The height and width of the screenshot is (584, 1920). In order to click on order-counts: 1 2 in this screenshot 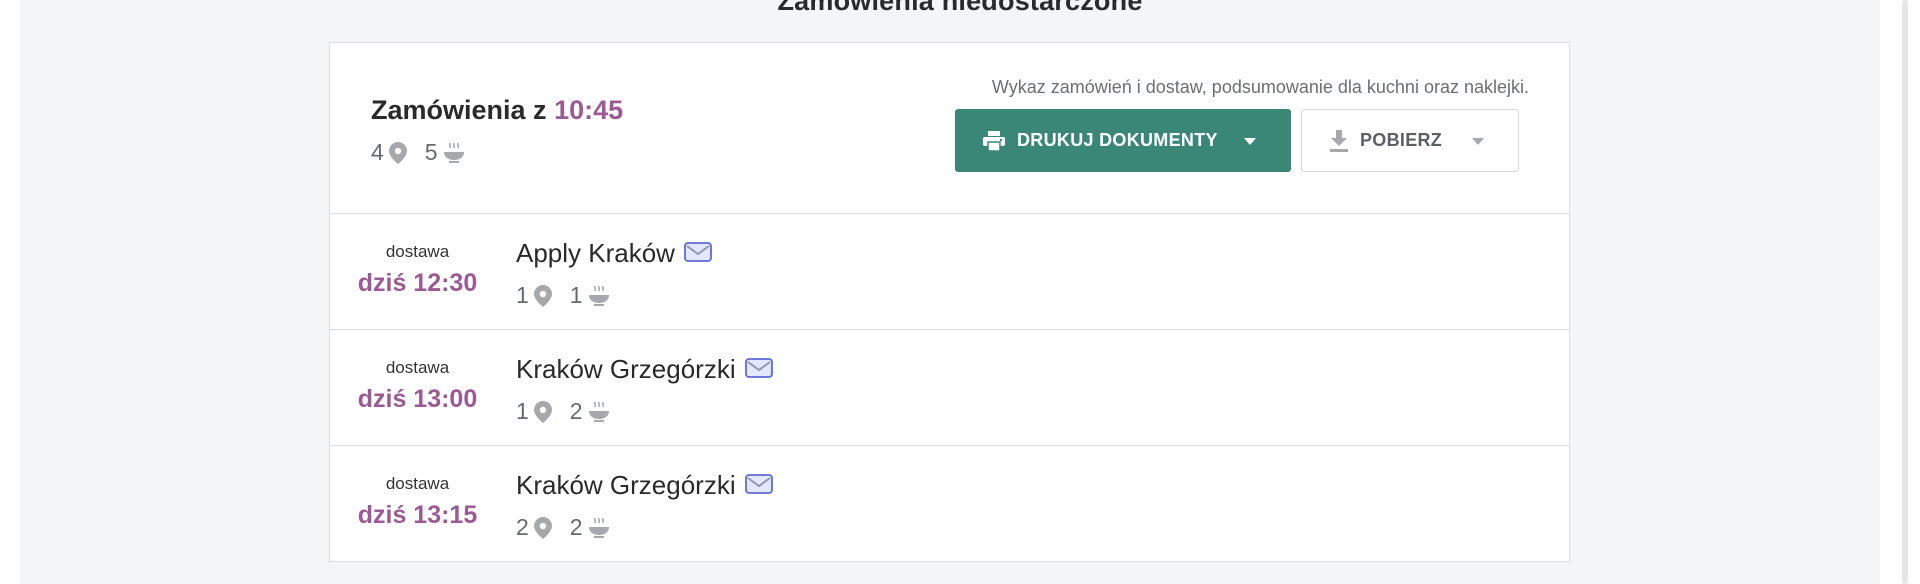, I will do `click(572, 411)`.